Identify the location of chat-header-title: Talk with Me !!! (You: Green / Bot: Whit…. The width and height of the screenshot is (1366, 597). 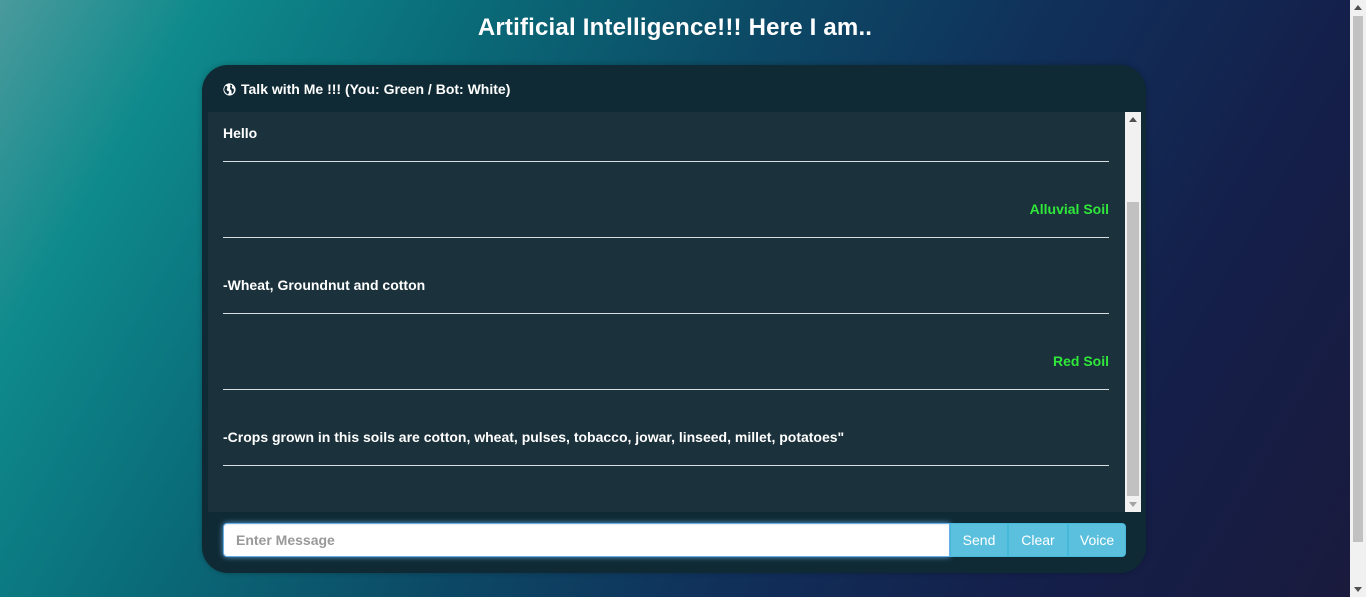
(376, 89).